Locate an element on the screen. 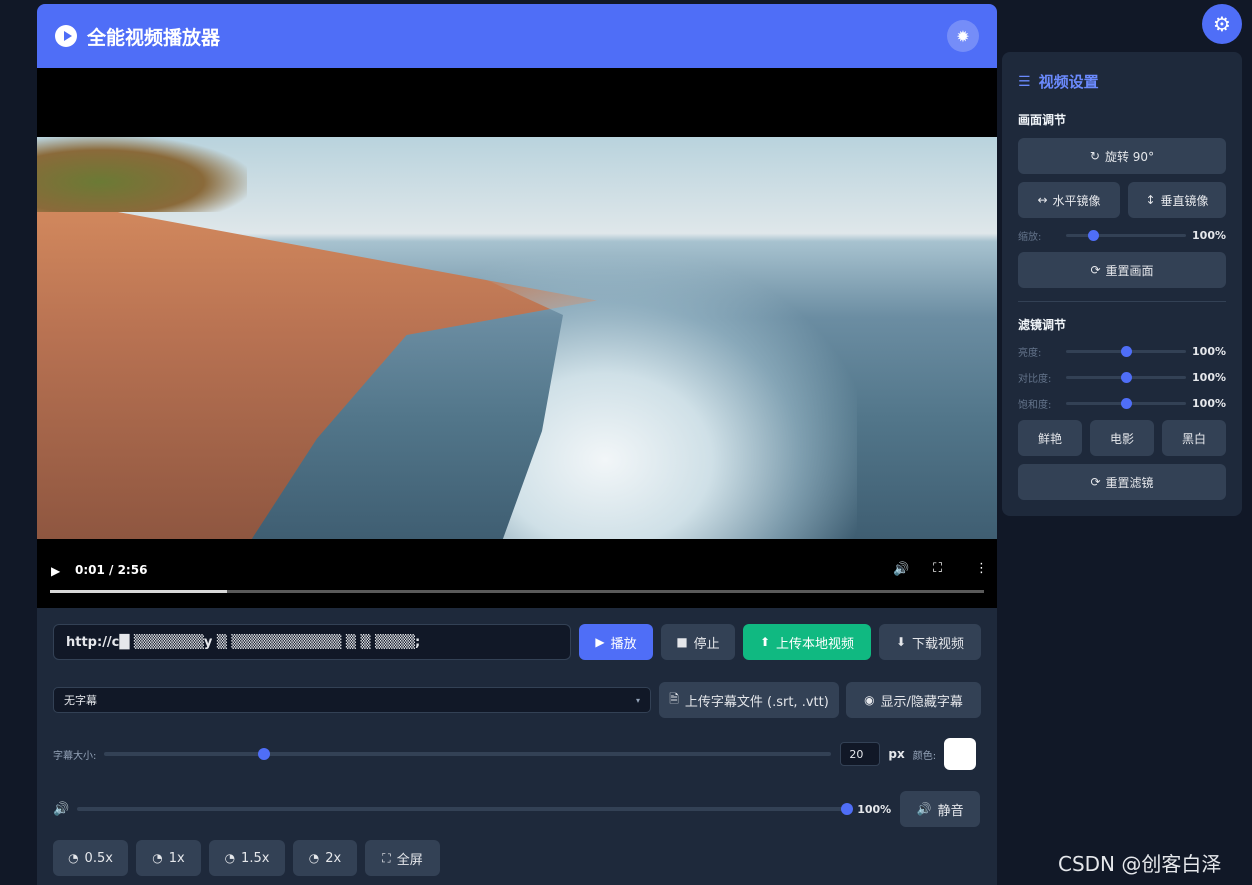 This screenshot has height=885, width=1252. video-fullscreen-icon: ⛶ is located at coordinates (937, 568).